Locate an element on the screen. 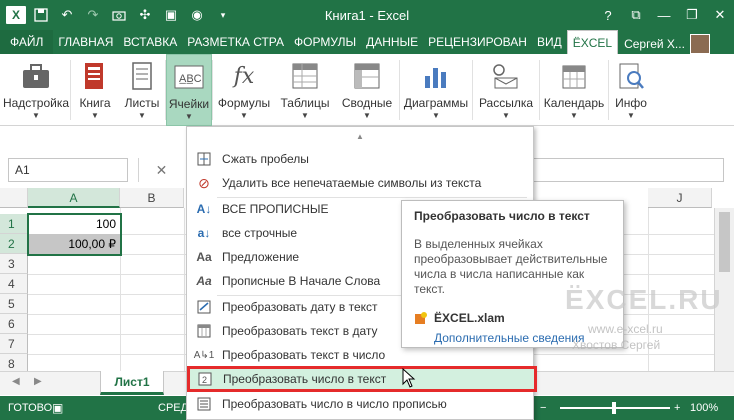  column-header-b: B is located at coordinates (152, 198).